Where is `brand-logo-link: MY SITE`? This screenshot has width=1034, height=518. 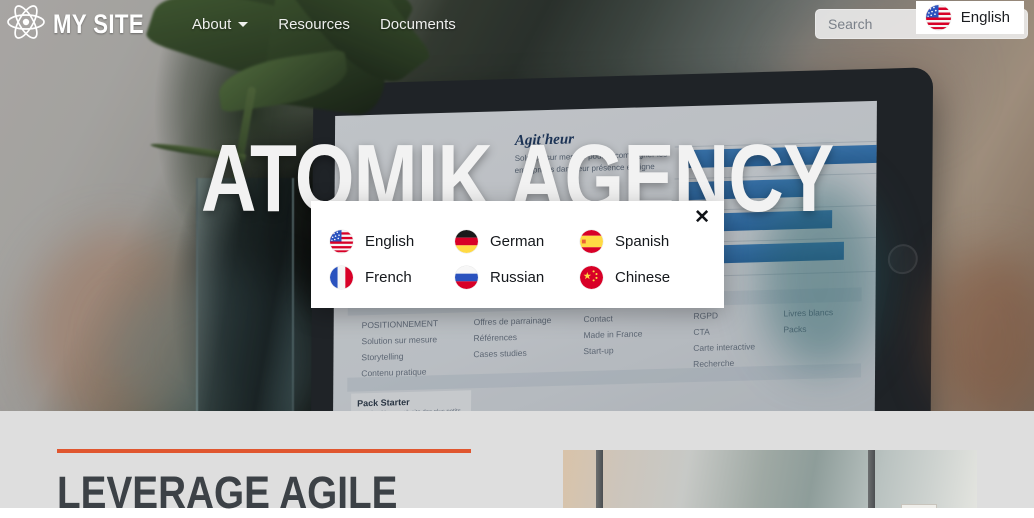 brand-logo-link: MY SITE is located at coordinates (82, 24).